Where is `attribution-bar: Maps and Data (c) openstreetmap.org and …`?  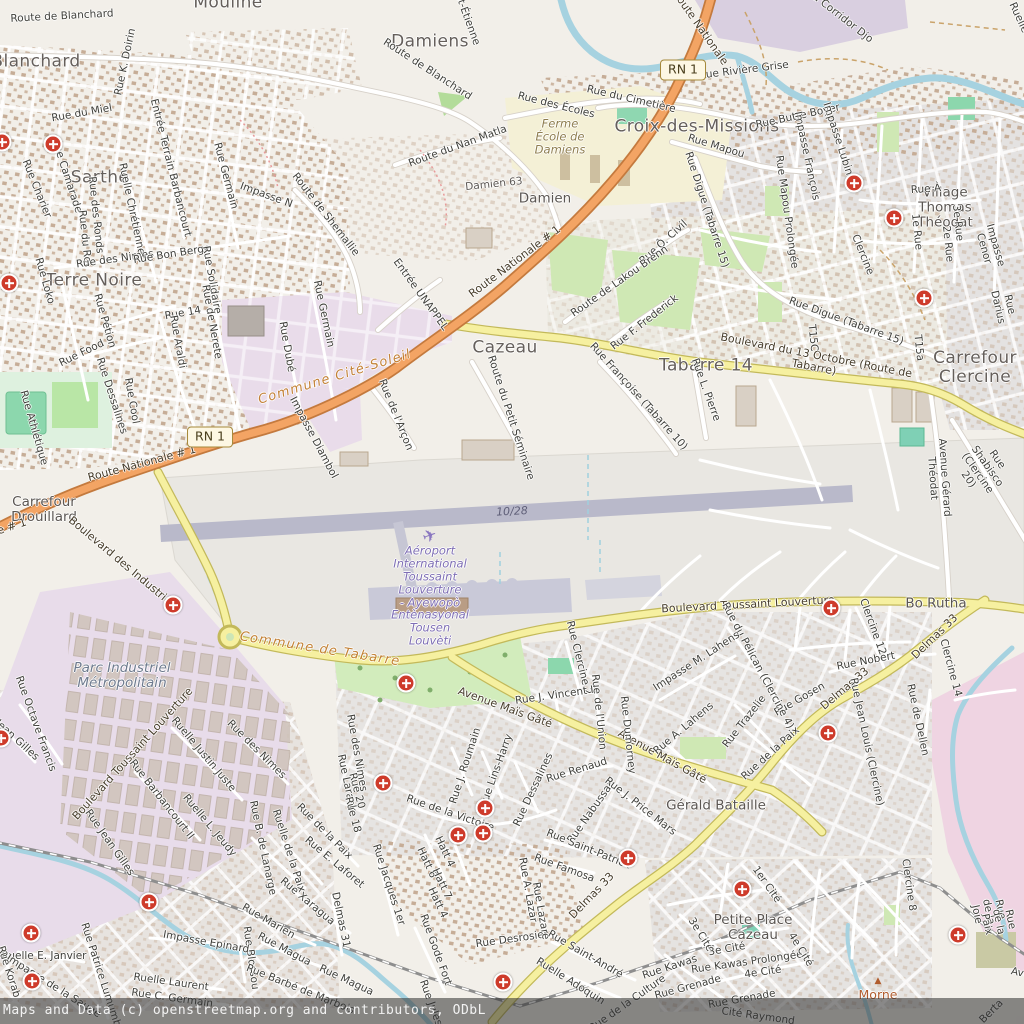
attribution-bar: Maps and Data (c) openstreetmap.org and … is located at coordinates (512, 1011).